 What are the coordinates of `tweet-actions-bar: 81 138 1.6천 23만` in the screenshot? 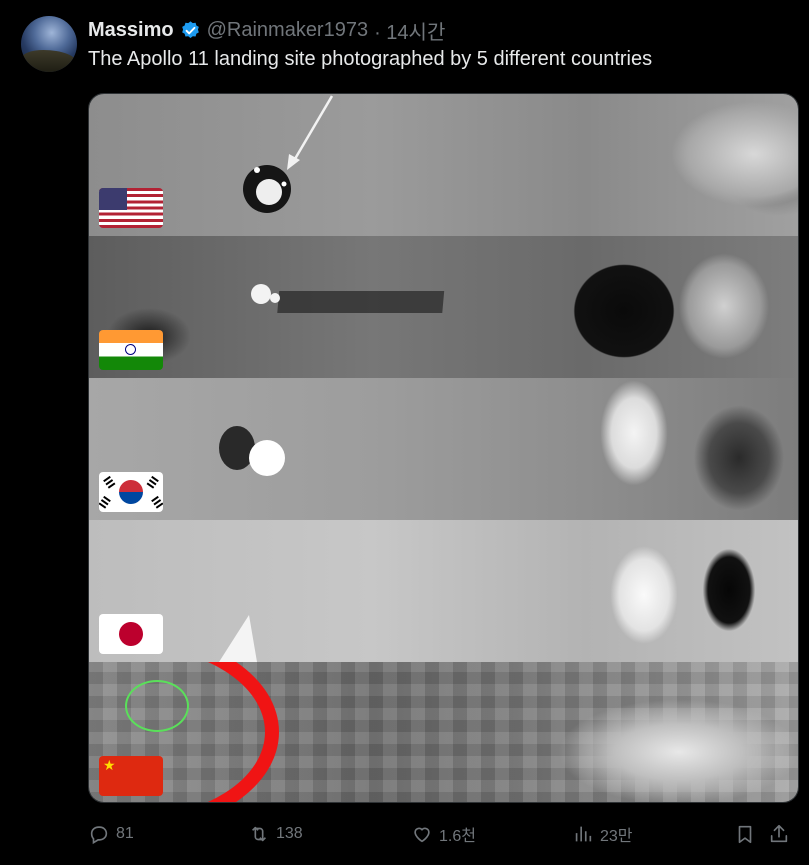 It's located at (443, 834).